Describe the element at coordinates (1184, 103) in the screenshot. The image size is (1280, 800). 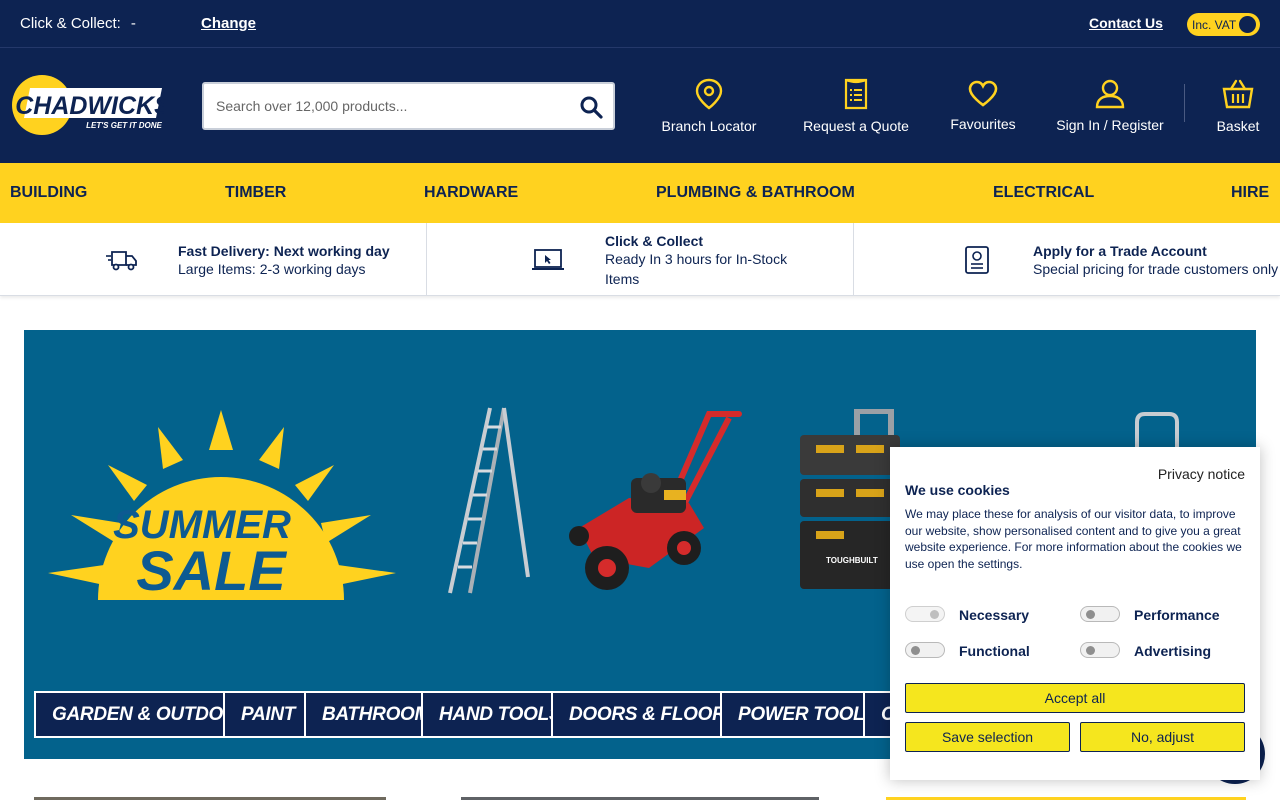
I see `header-divider` at that location.